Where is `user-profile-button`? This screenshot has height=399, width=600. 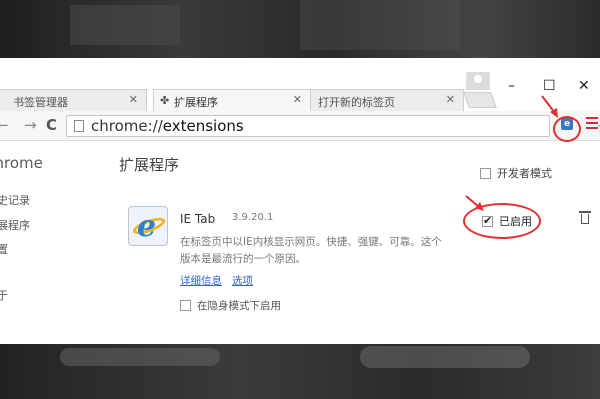
user-profile-button is located at coordinates (478, 81).